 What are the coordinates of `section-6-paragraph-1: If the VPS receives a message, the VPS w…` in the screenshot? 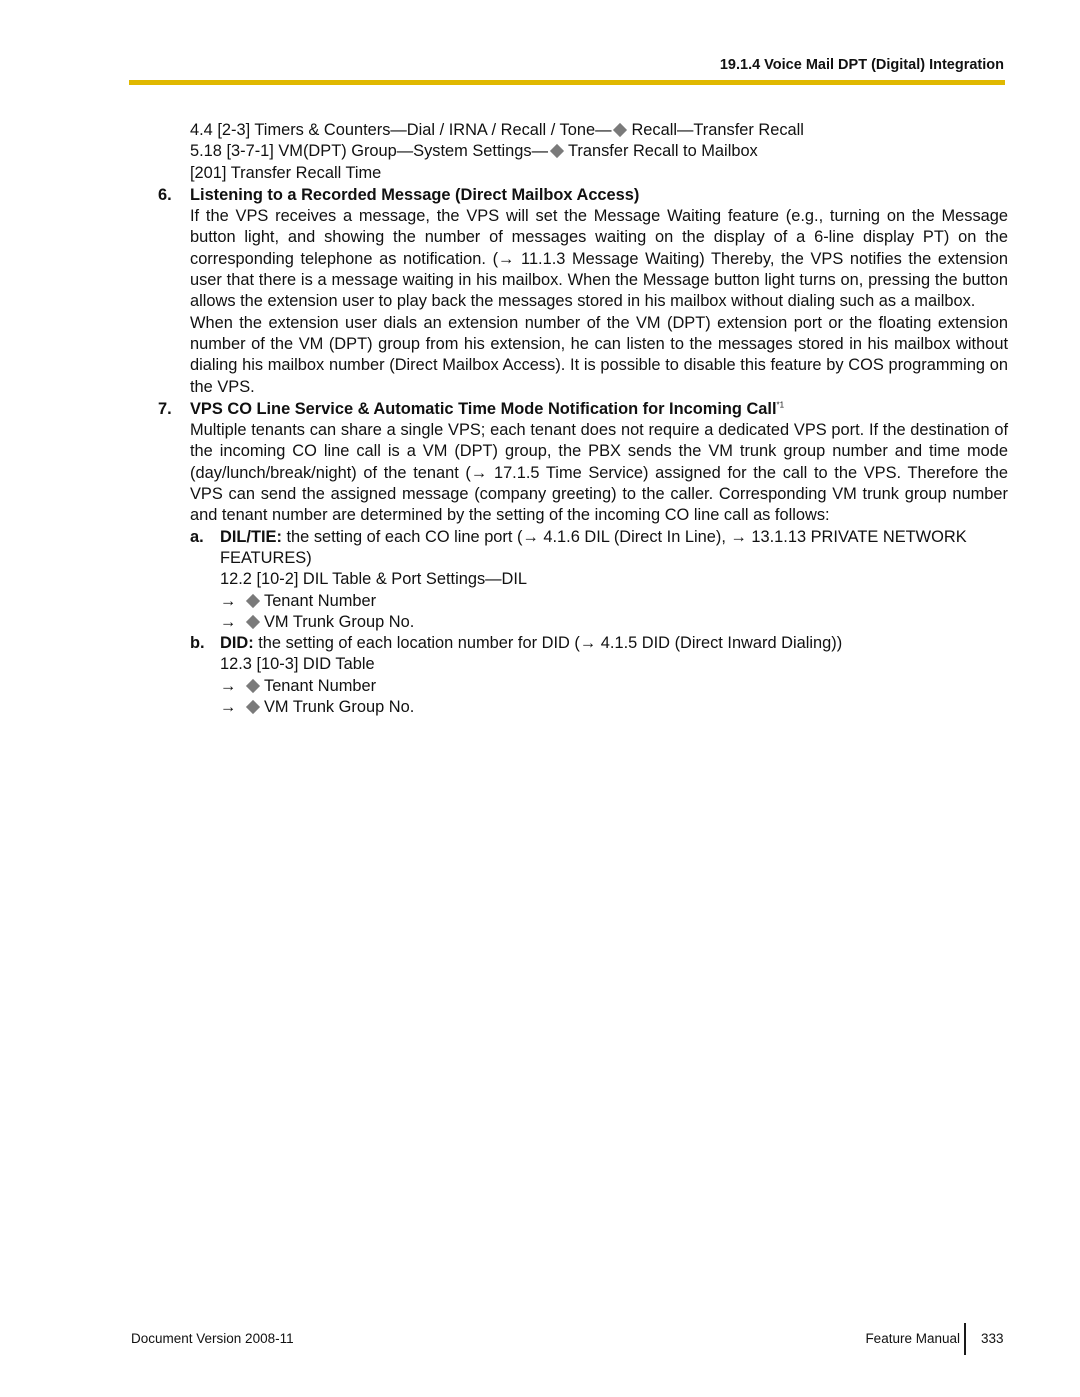 It's located at (599, 259).